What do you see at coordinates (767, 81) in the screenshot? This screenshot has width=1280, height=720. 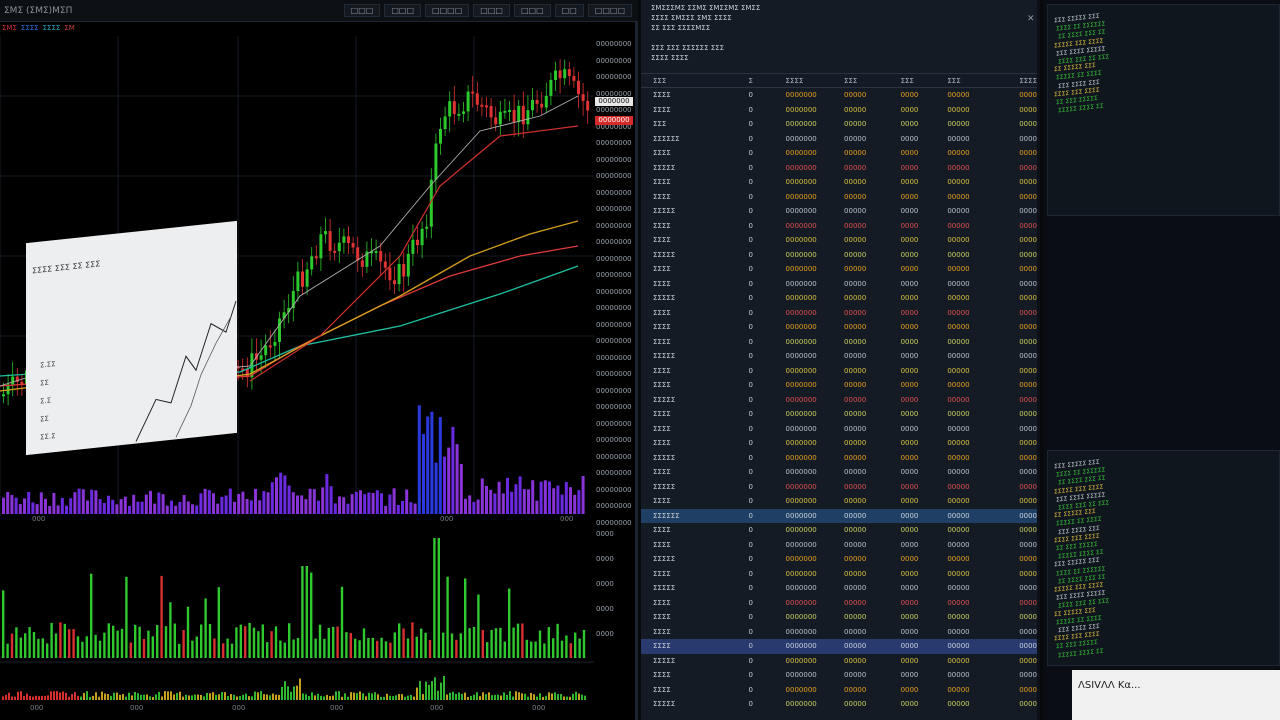 I see `column-header: Σ` at bounding box center [767, 81].